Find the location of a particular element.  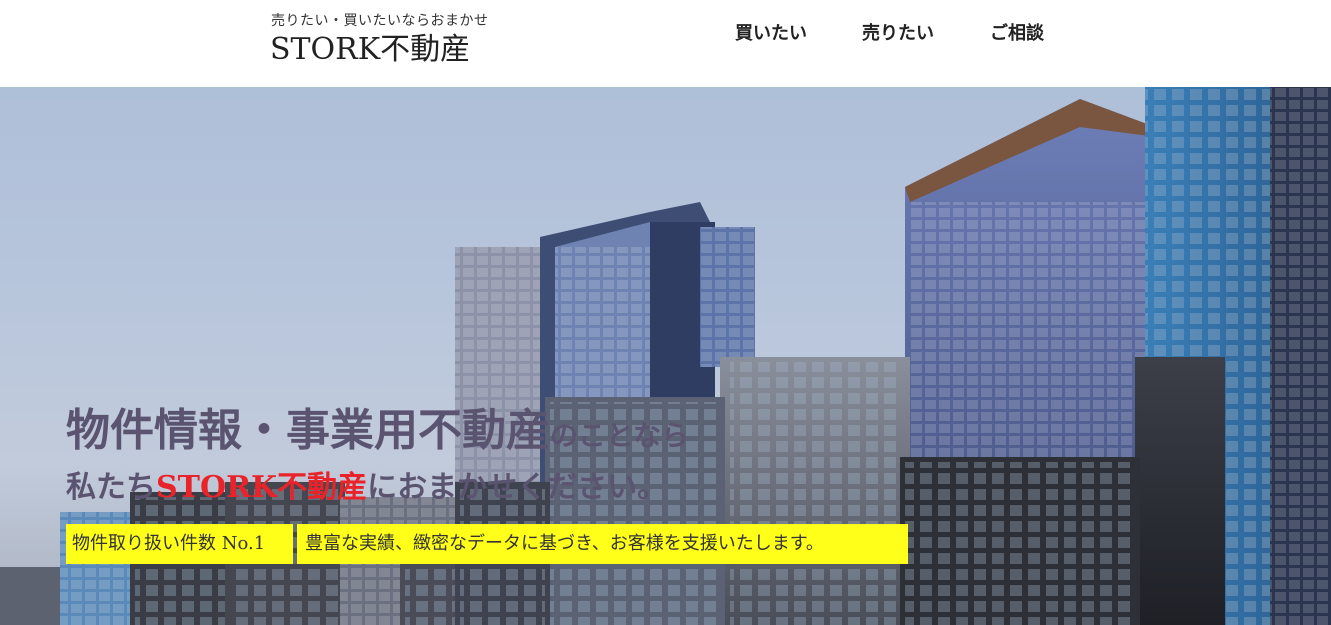

nav-item-buy: 買いたい is located at coordinates (771, 34).